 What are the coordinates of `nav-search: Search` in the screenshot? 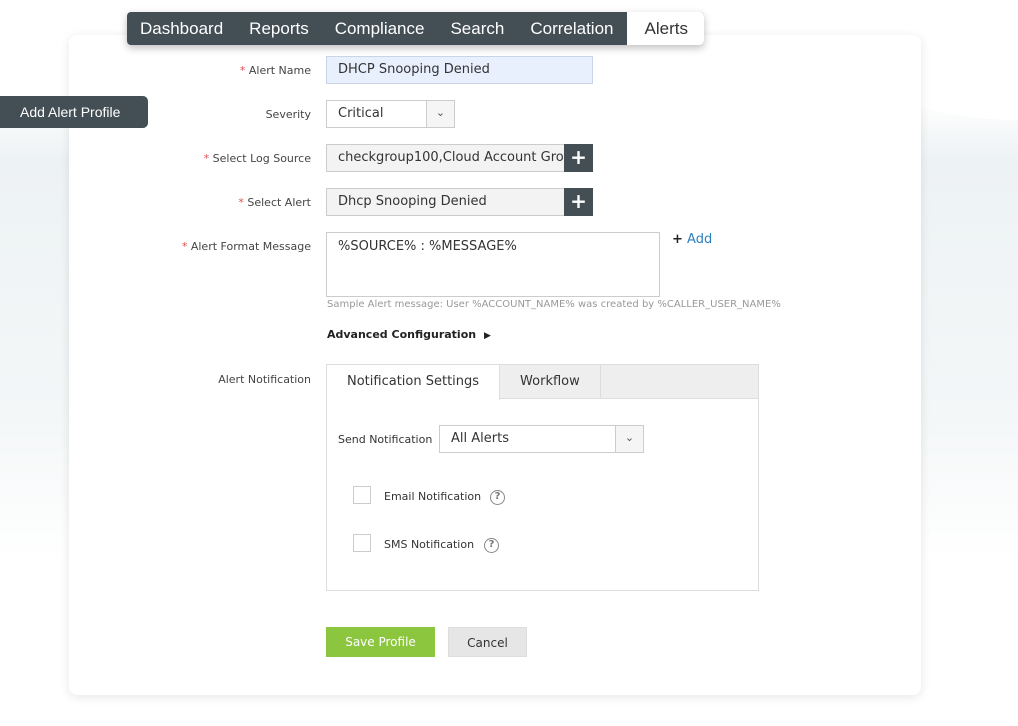 It's located at (477, 28).